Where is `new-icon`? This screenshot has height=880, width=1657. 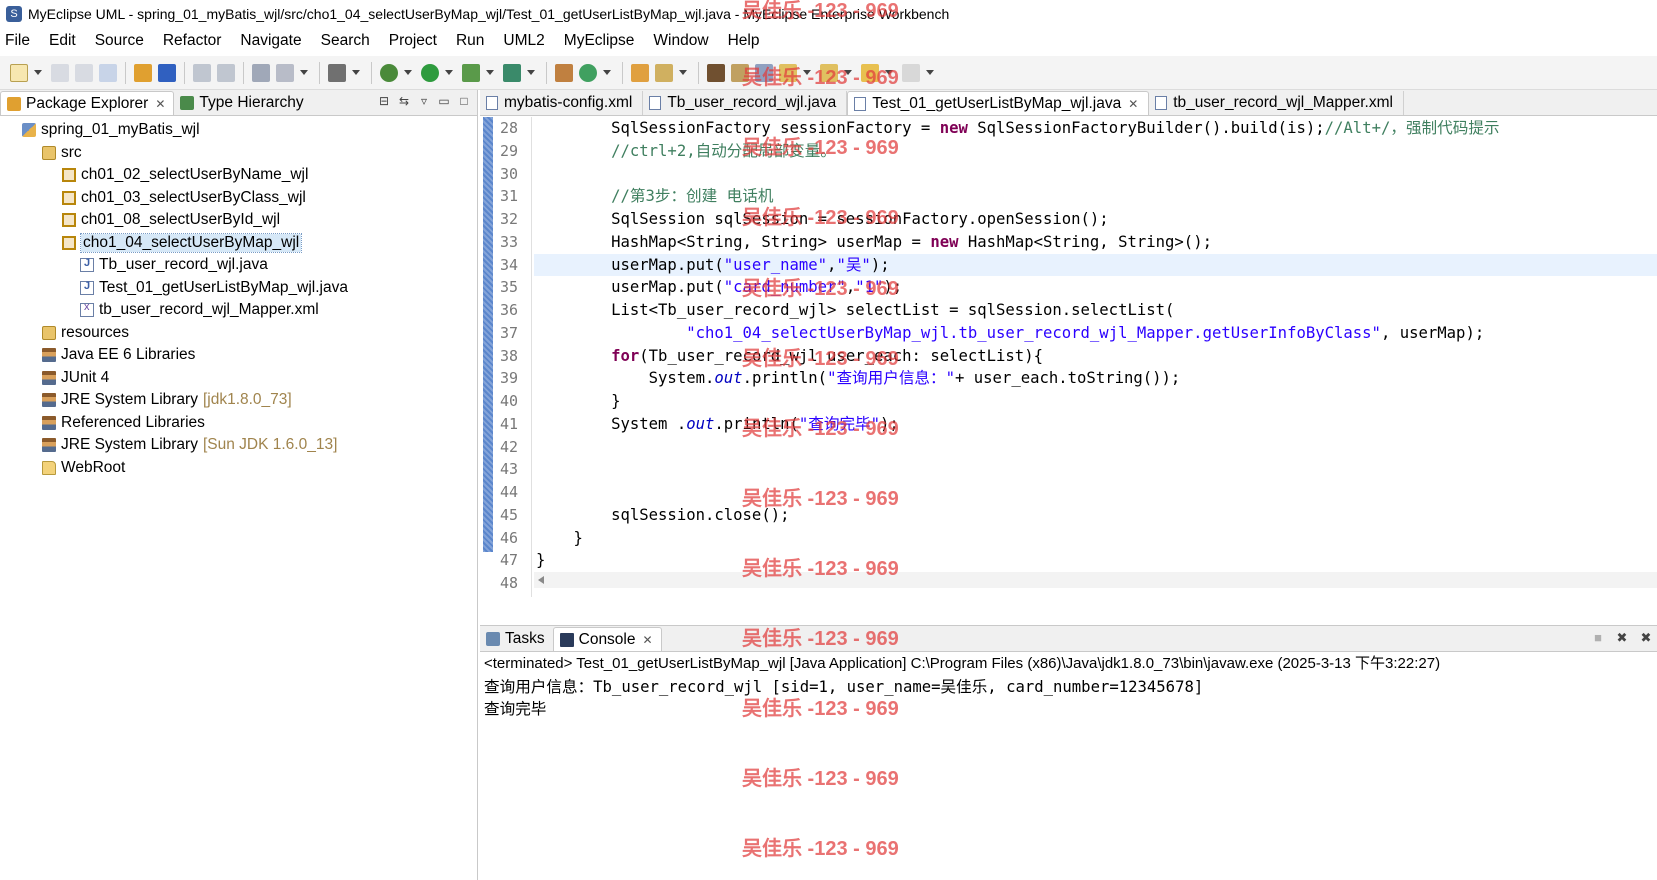 new-icon is located at coordinates (19, 72).